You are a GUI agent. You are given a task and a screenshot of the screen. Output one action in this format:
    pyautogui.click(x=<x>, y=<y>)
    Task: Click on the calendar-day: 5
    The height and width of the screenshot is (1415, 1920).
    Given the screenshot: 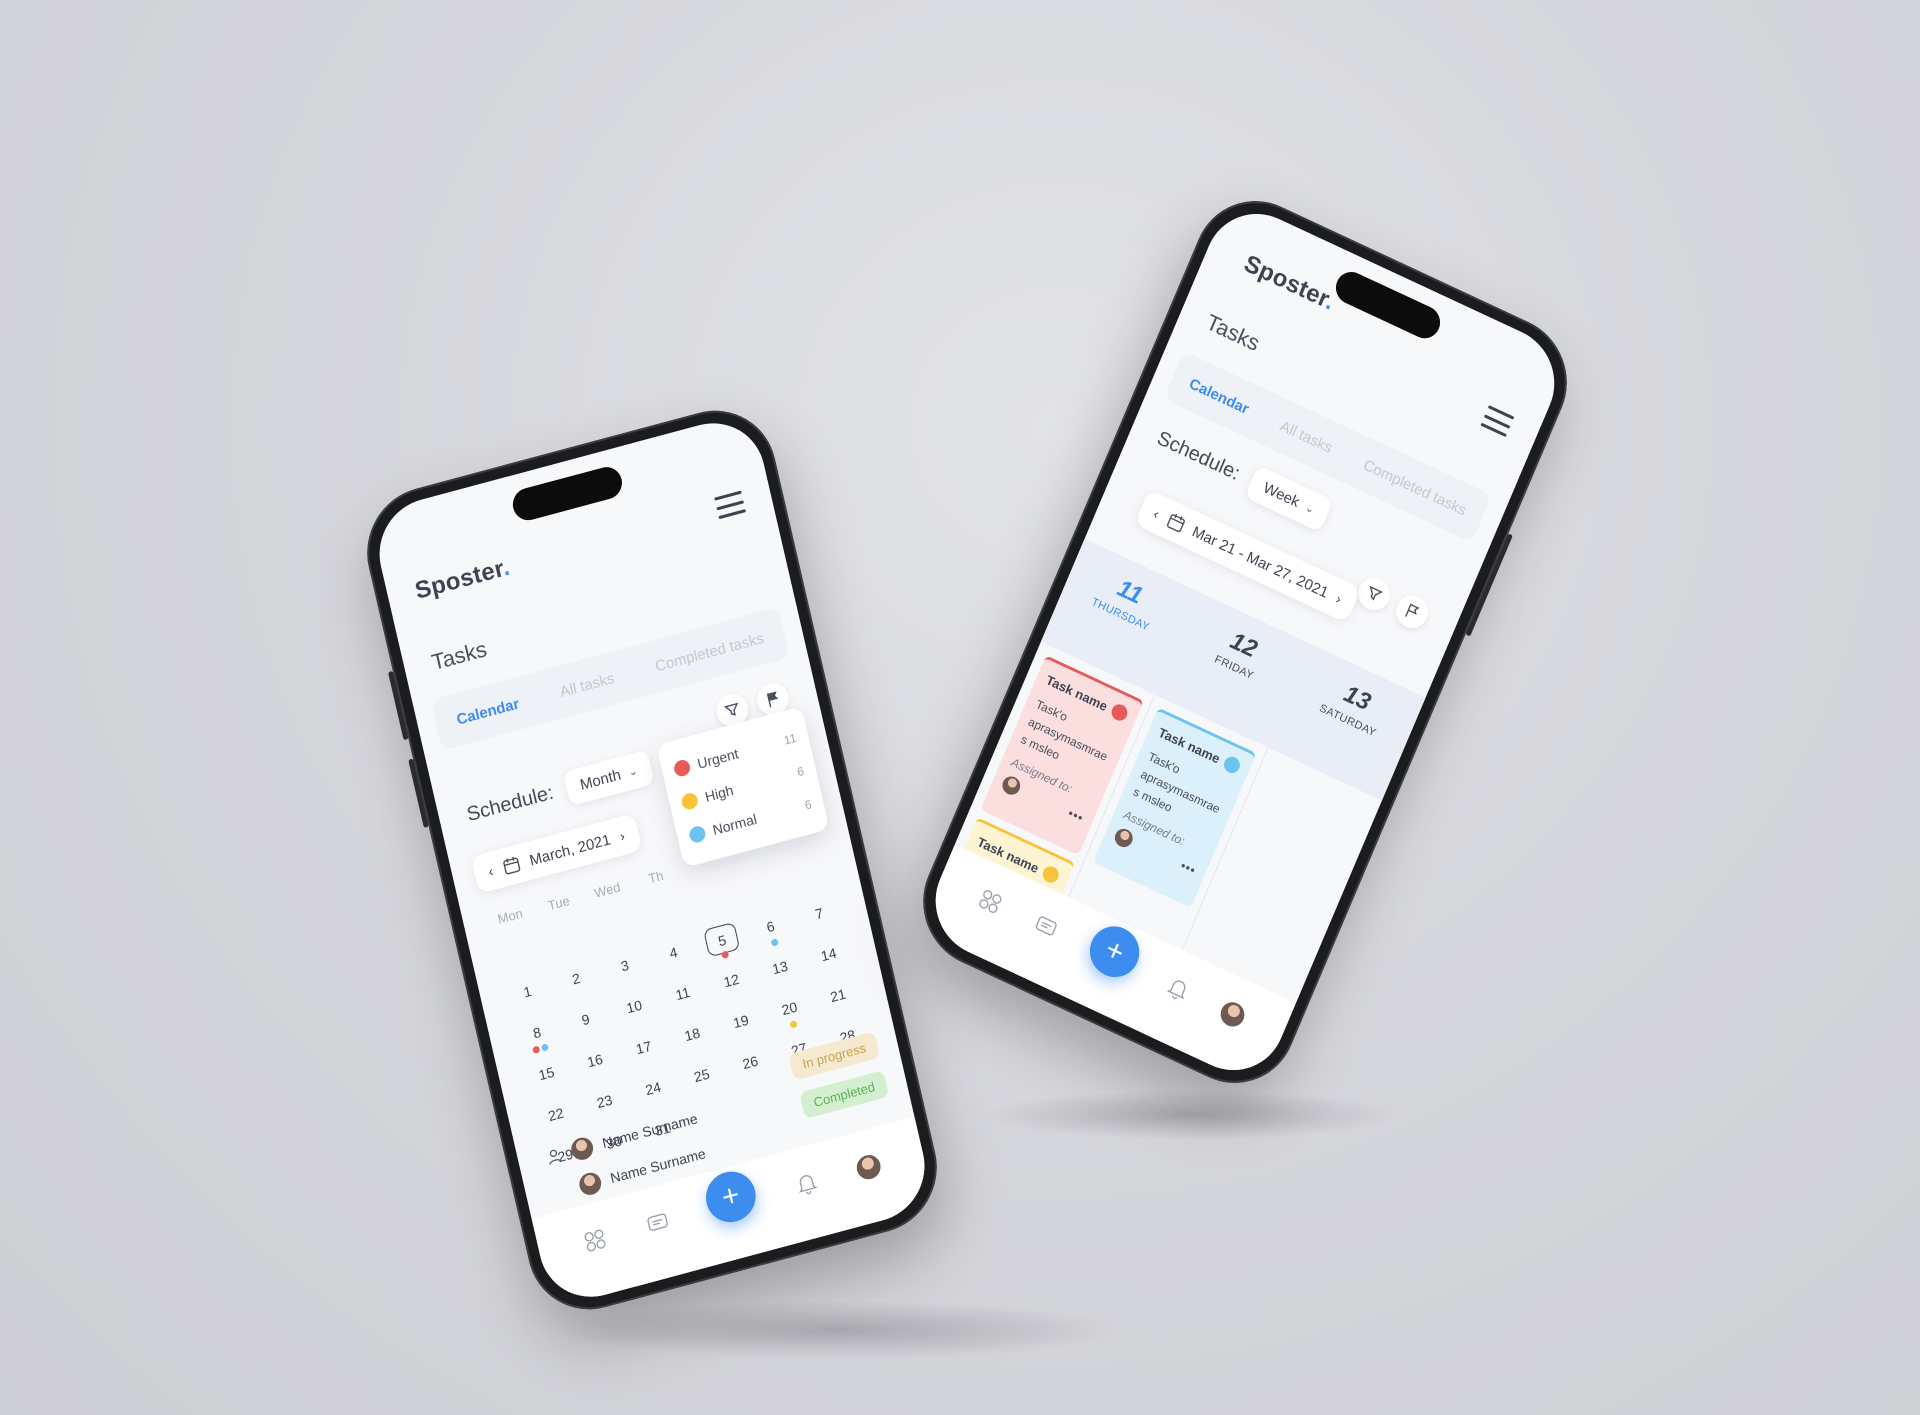 What is the action you would take?
    pyautogui.click(x=722, y=940)
    